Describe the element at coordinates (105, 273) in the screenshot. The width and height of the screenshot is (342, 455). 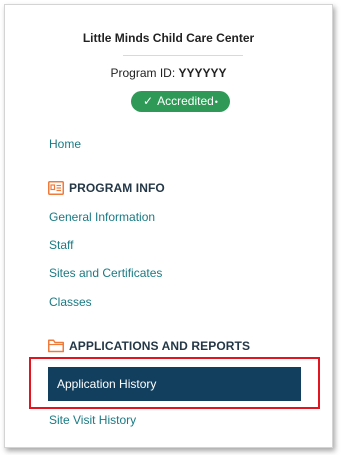
I see `nav-sites-and-certificates: Sites and Certificates` at that location.